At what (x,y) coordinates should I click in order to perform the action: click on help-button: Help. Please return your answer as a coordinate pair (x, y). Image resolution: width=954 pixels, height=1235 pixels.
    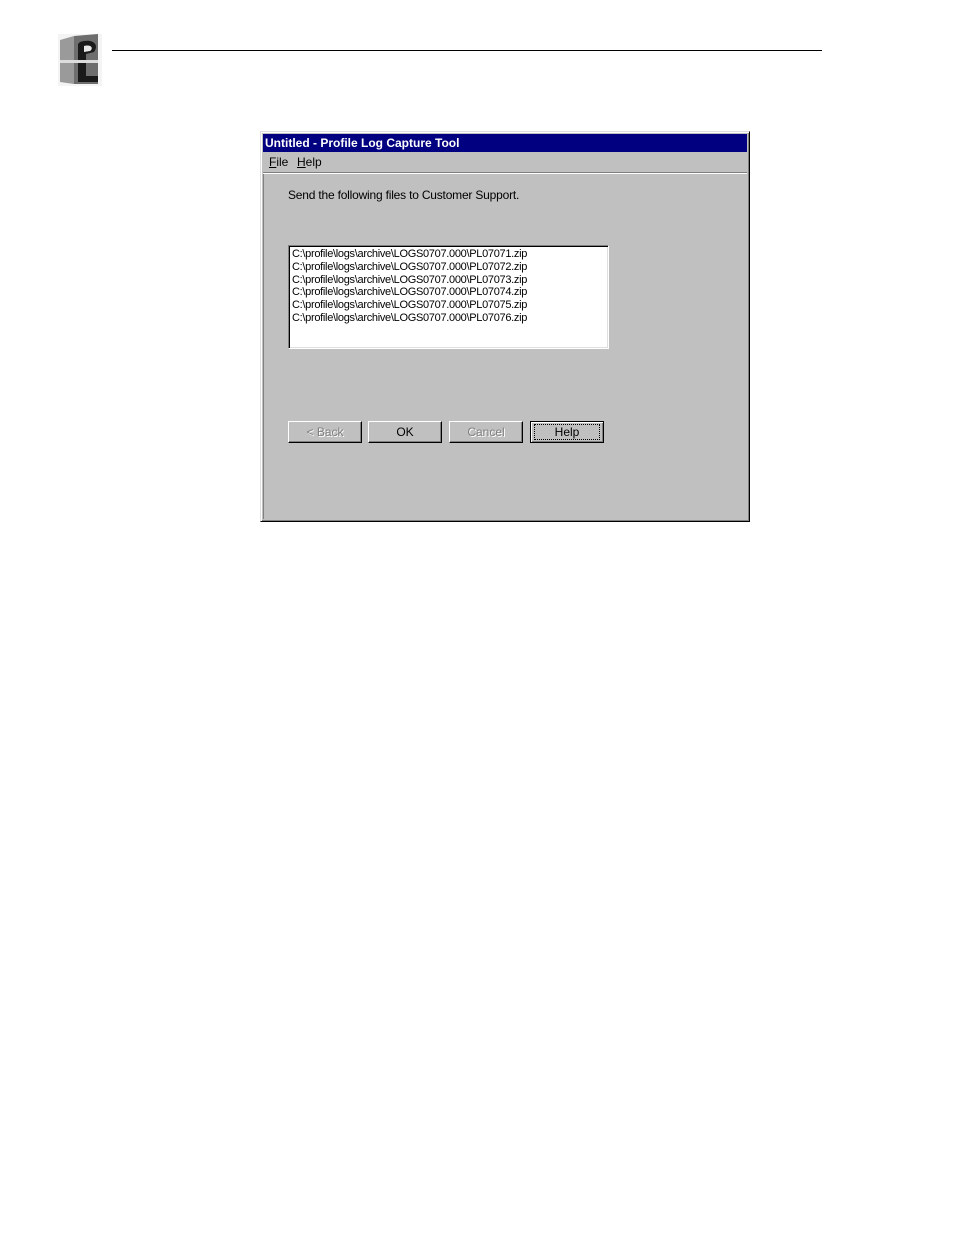
    Looking at the image, I should click on (567, 432).